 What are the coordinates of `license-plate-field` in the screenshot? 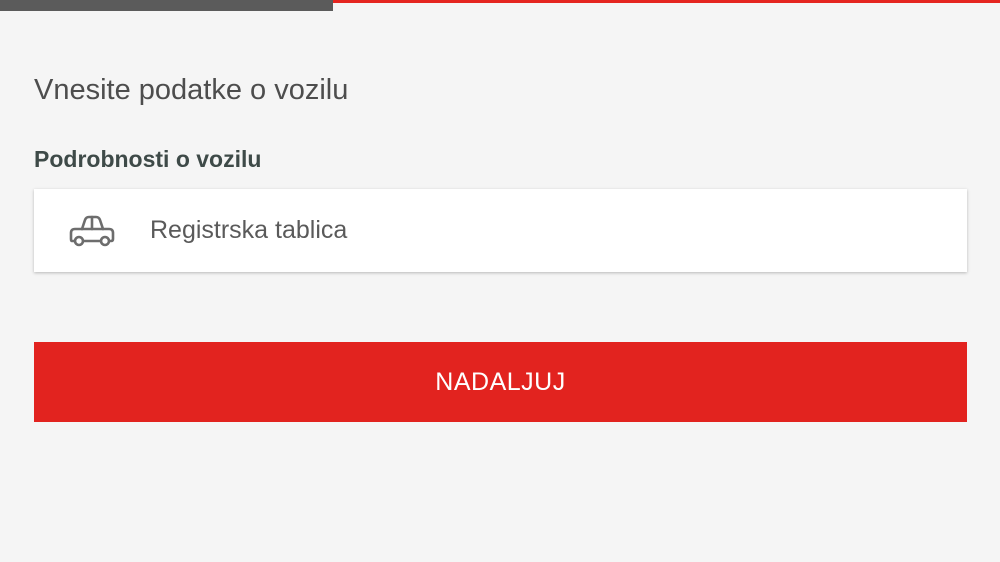 It's located at (500, 230).